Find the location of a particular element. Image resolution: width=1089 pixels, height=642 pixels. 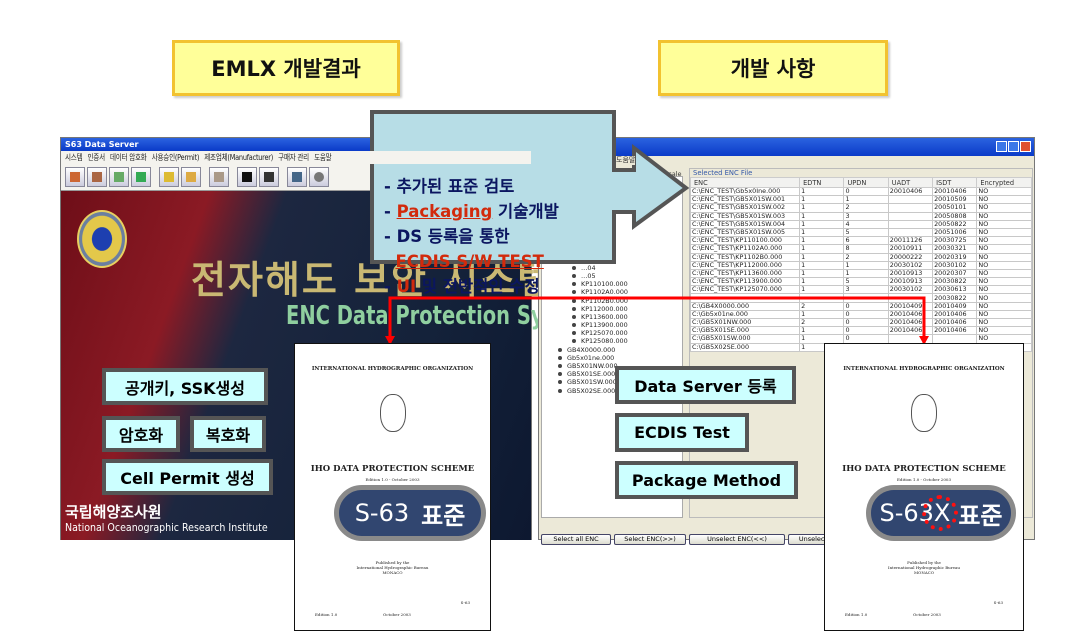

menu-permit: 사용승인(Permit) is located at coordinates (176, 157).